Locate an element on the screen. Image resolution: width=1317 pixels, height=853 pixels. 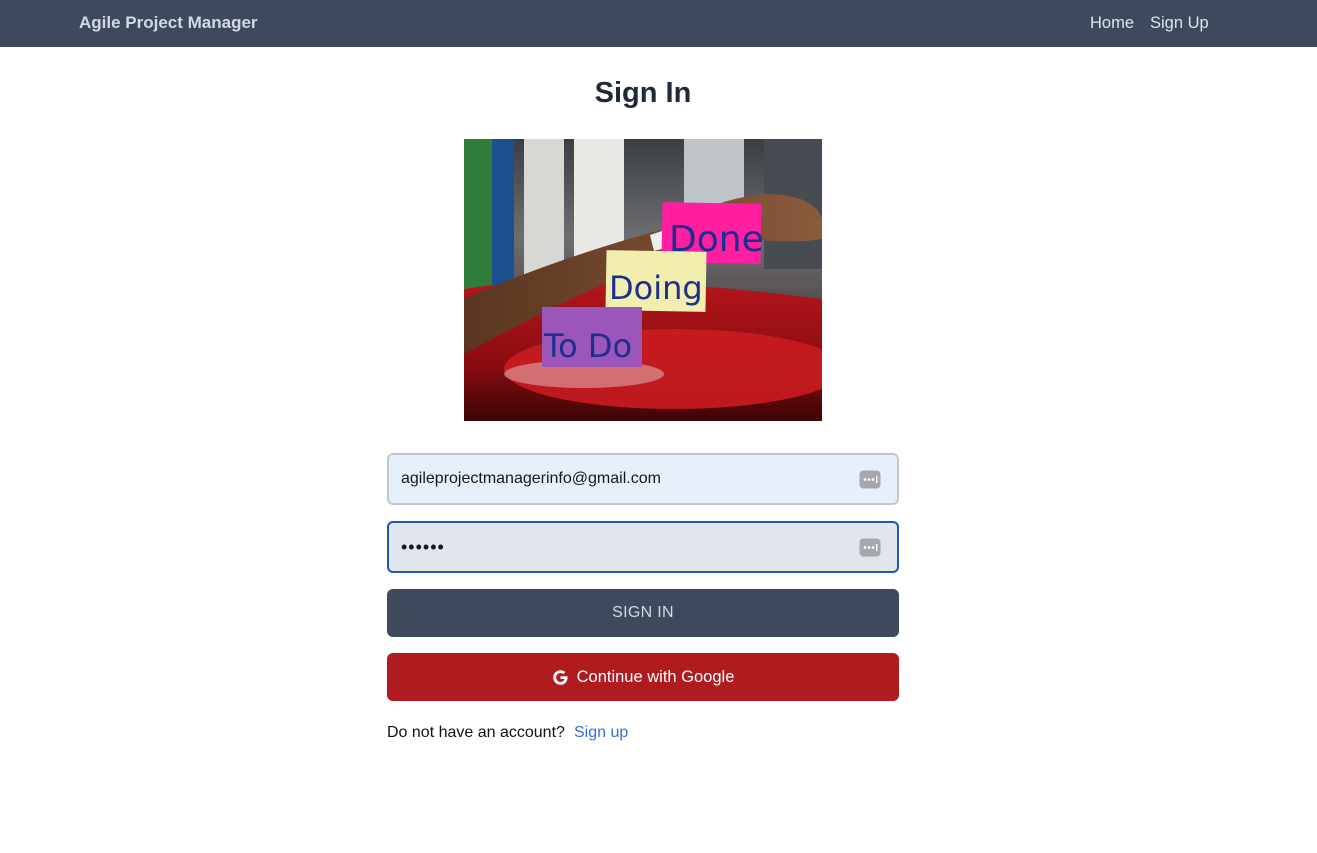
continue-with-google-button: Continue with Google is located at coordinates (643, 677).